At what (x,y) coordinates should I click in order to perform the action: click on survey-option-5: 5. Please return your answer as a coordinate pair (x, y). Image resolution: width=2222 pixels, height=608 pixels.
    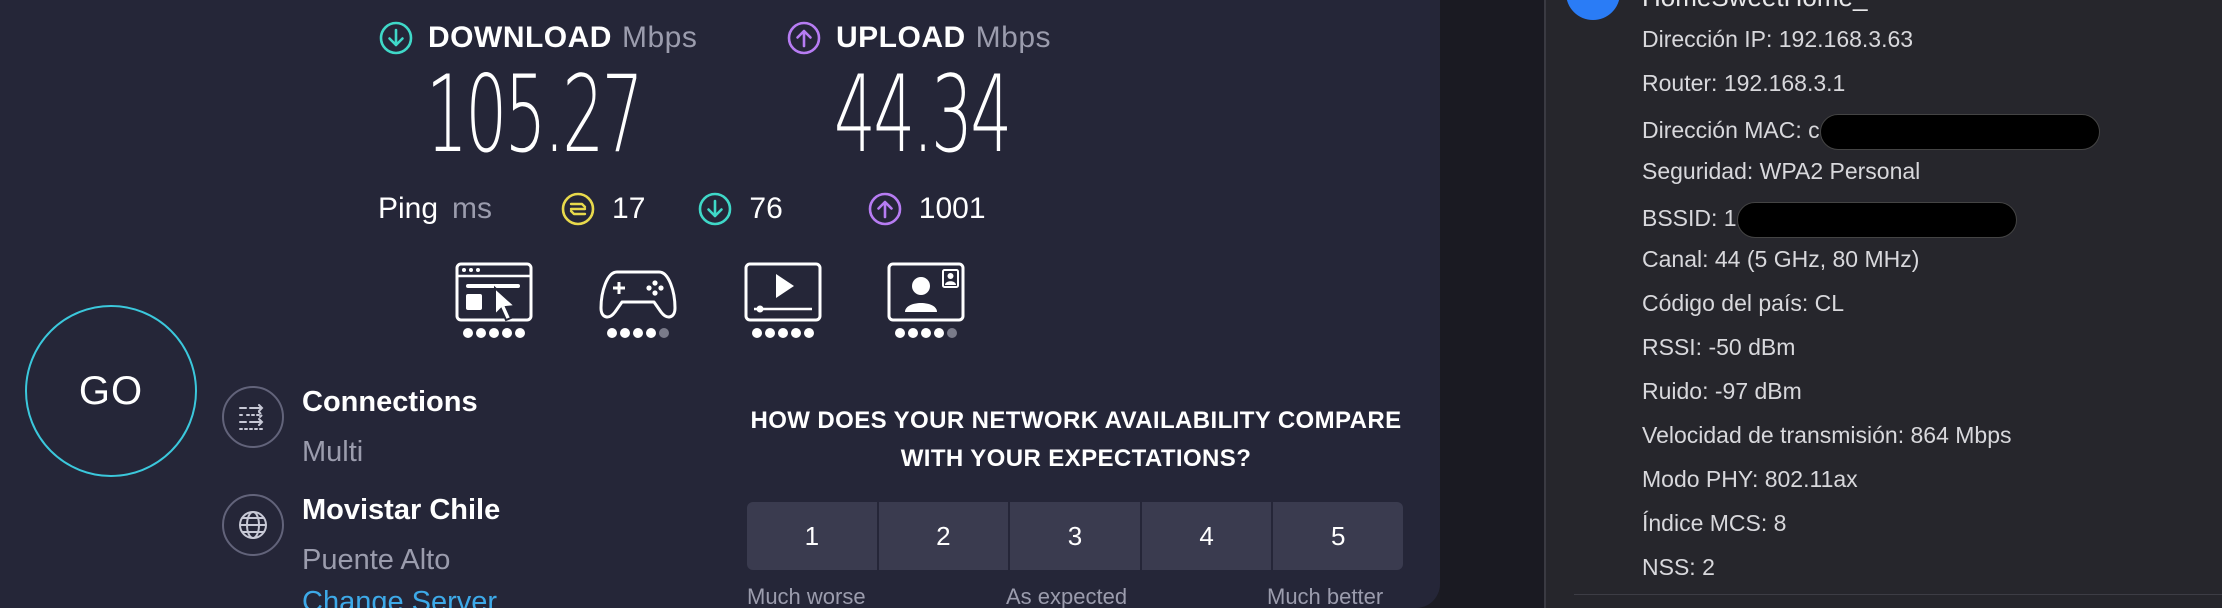
    Looking at the image, I should click on (1338, 536).